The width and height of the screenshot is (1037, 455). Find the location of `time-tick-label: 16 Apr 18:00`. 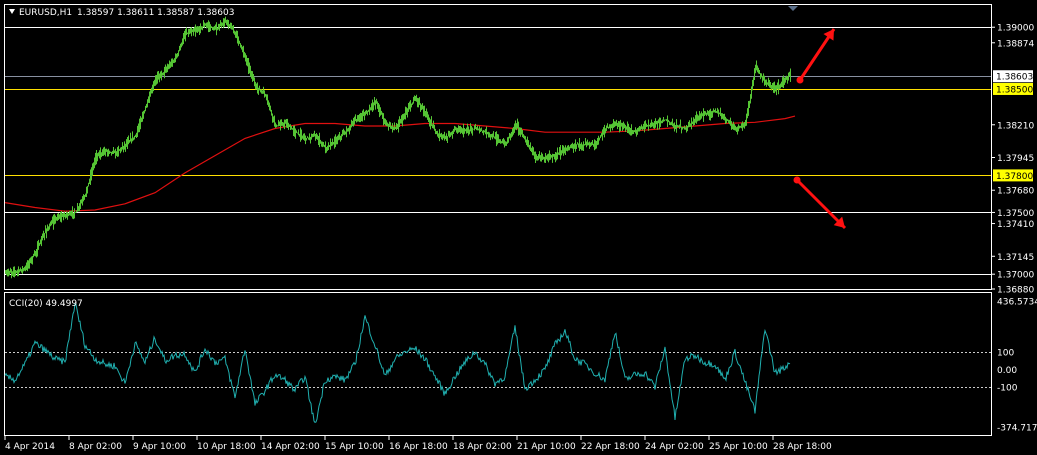

time-tick-label: 16 Apr 18:00 is located at coordinates (418, 447).